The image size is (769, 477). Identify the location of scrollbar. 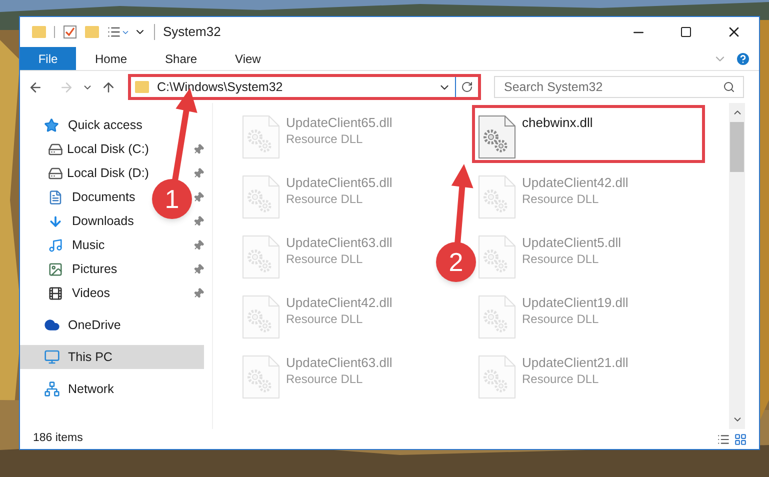
(737, 266).